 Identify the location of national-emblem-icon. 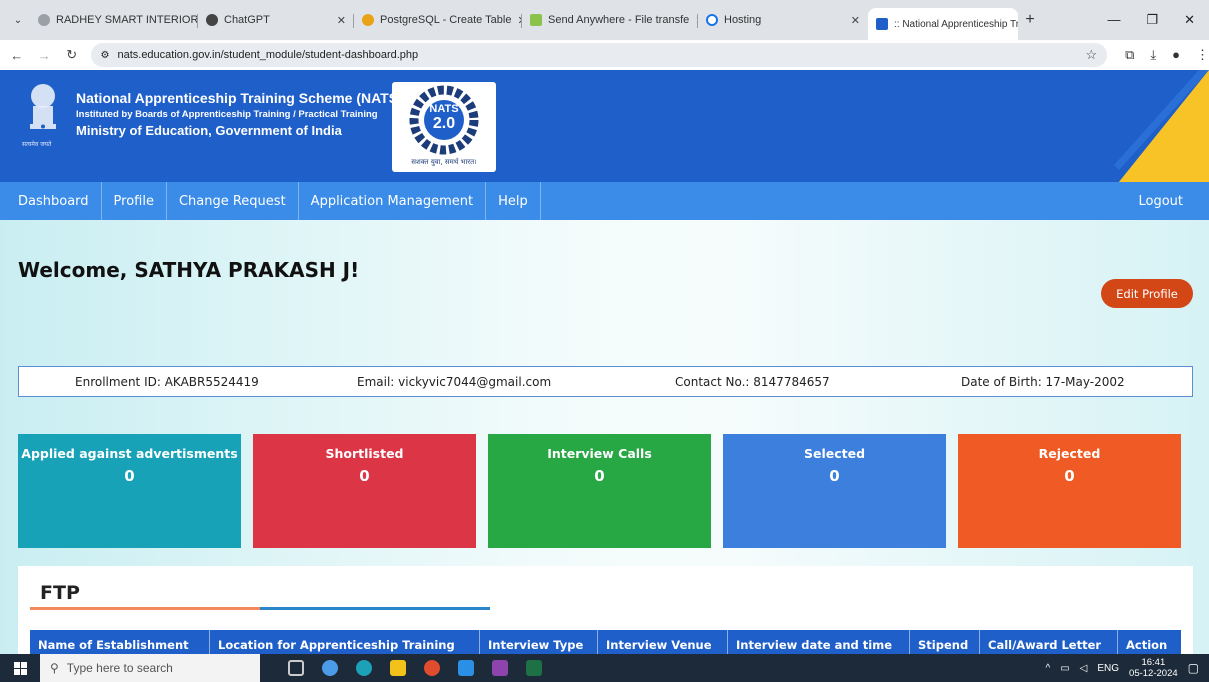
(43, 106).